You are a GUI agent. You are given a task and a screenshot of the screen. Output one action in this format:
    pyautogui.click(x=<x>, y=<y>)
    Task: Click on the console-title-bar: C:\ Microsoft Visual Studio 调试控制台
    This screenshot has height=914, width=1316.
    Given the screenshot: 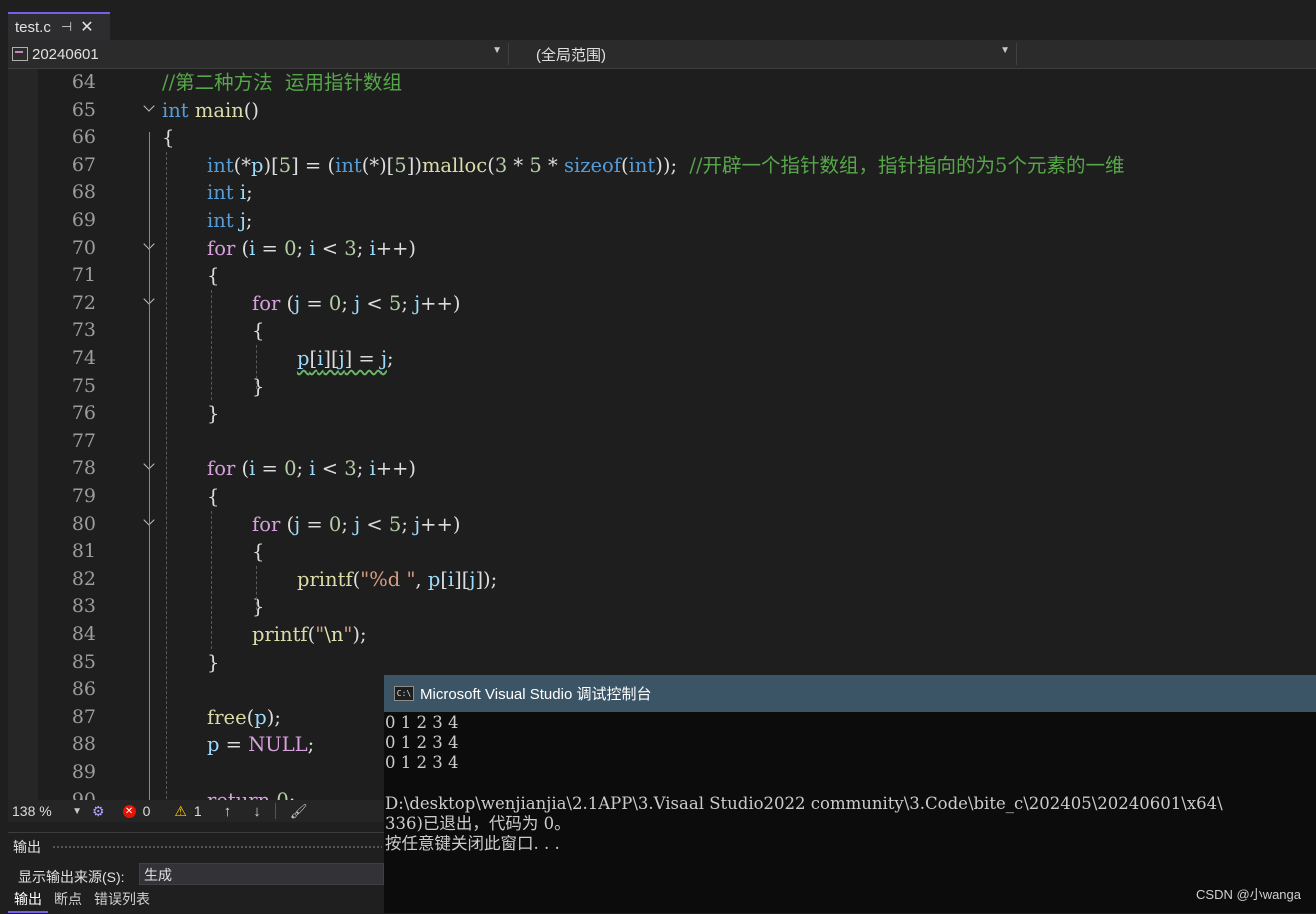 What is the action you would take?
    pyautogui.click(x=850, y=693)
    